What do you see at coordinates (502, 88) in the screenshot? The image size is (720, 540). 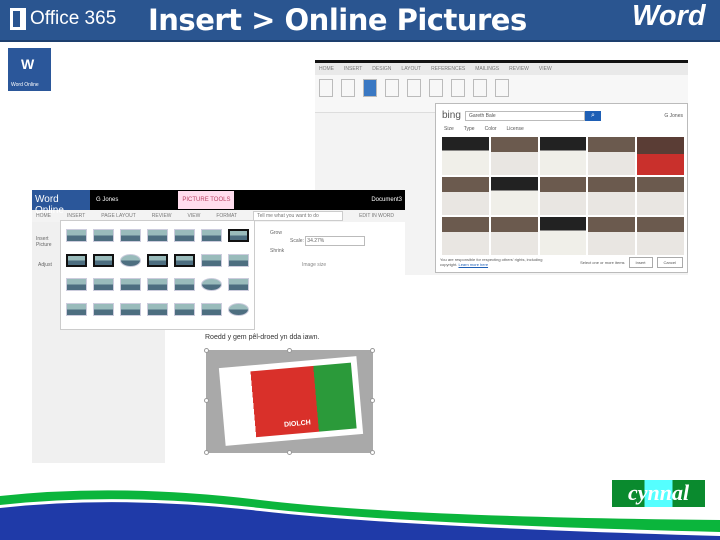 I see `symbol-icon` at bounding box center [502, 88].